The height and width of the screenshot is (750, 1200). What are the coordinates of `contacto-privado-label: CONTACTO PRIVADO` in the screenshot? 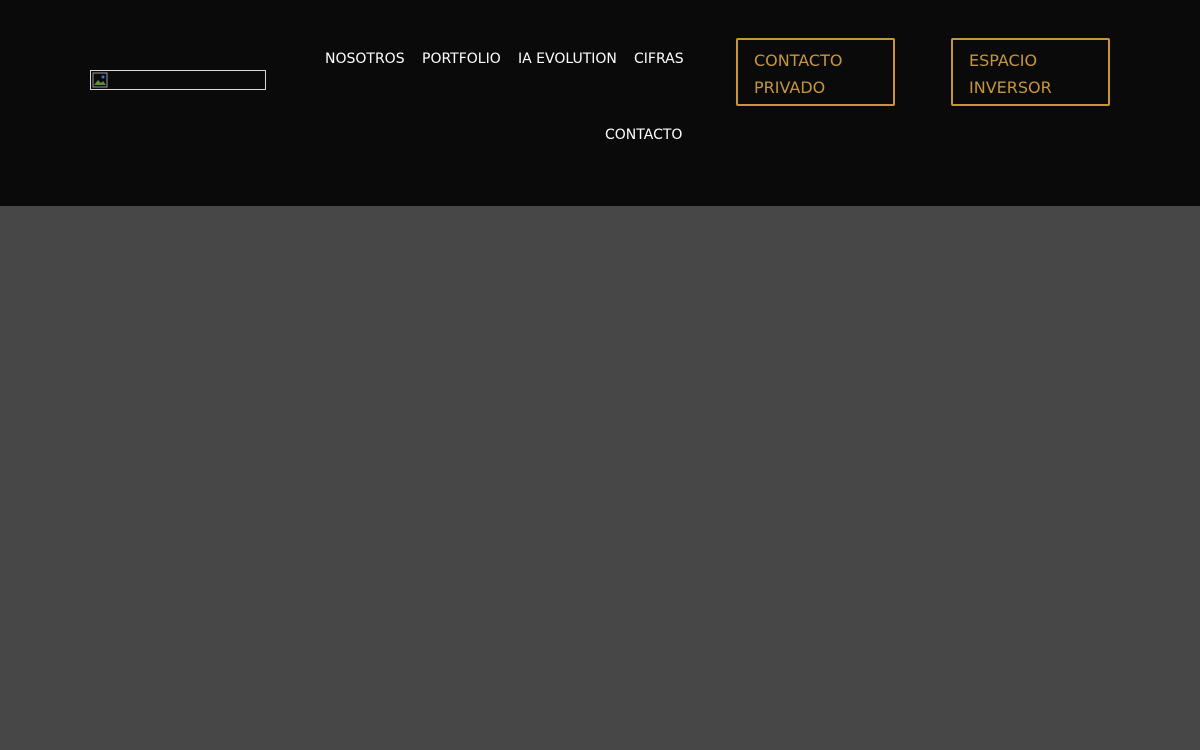 It's located at (798, 74).